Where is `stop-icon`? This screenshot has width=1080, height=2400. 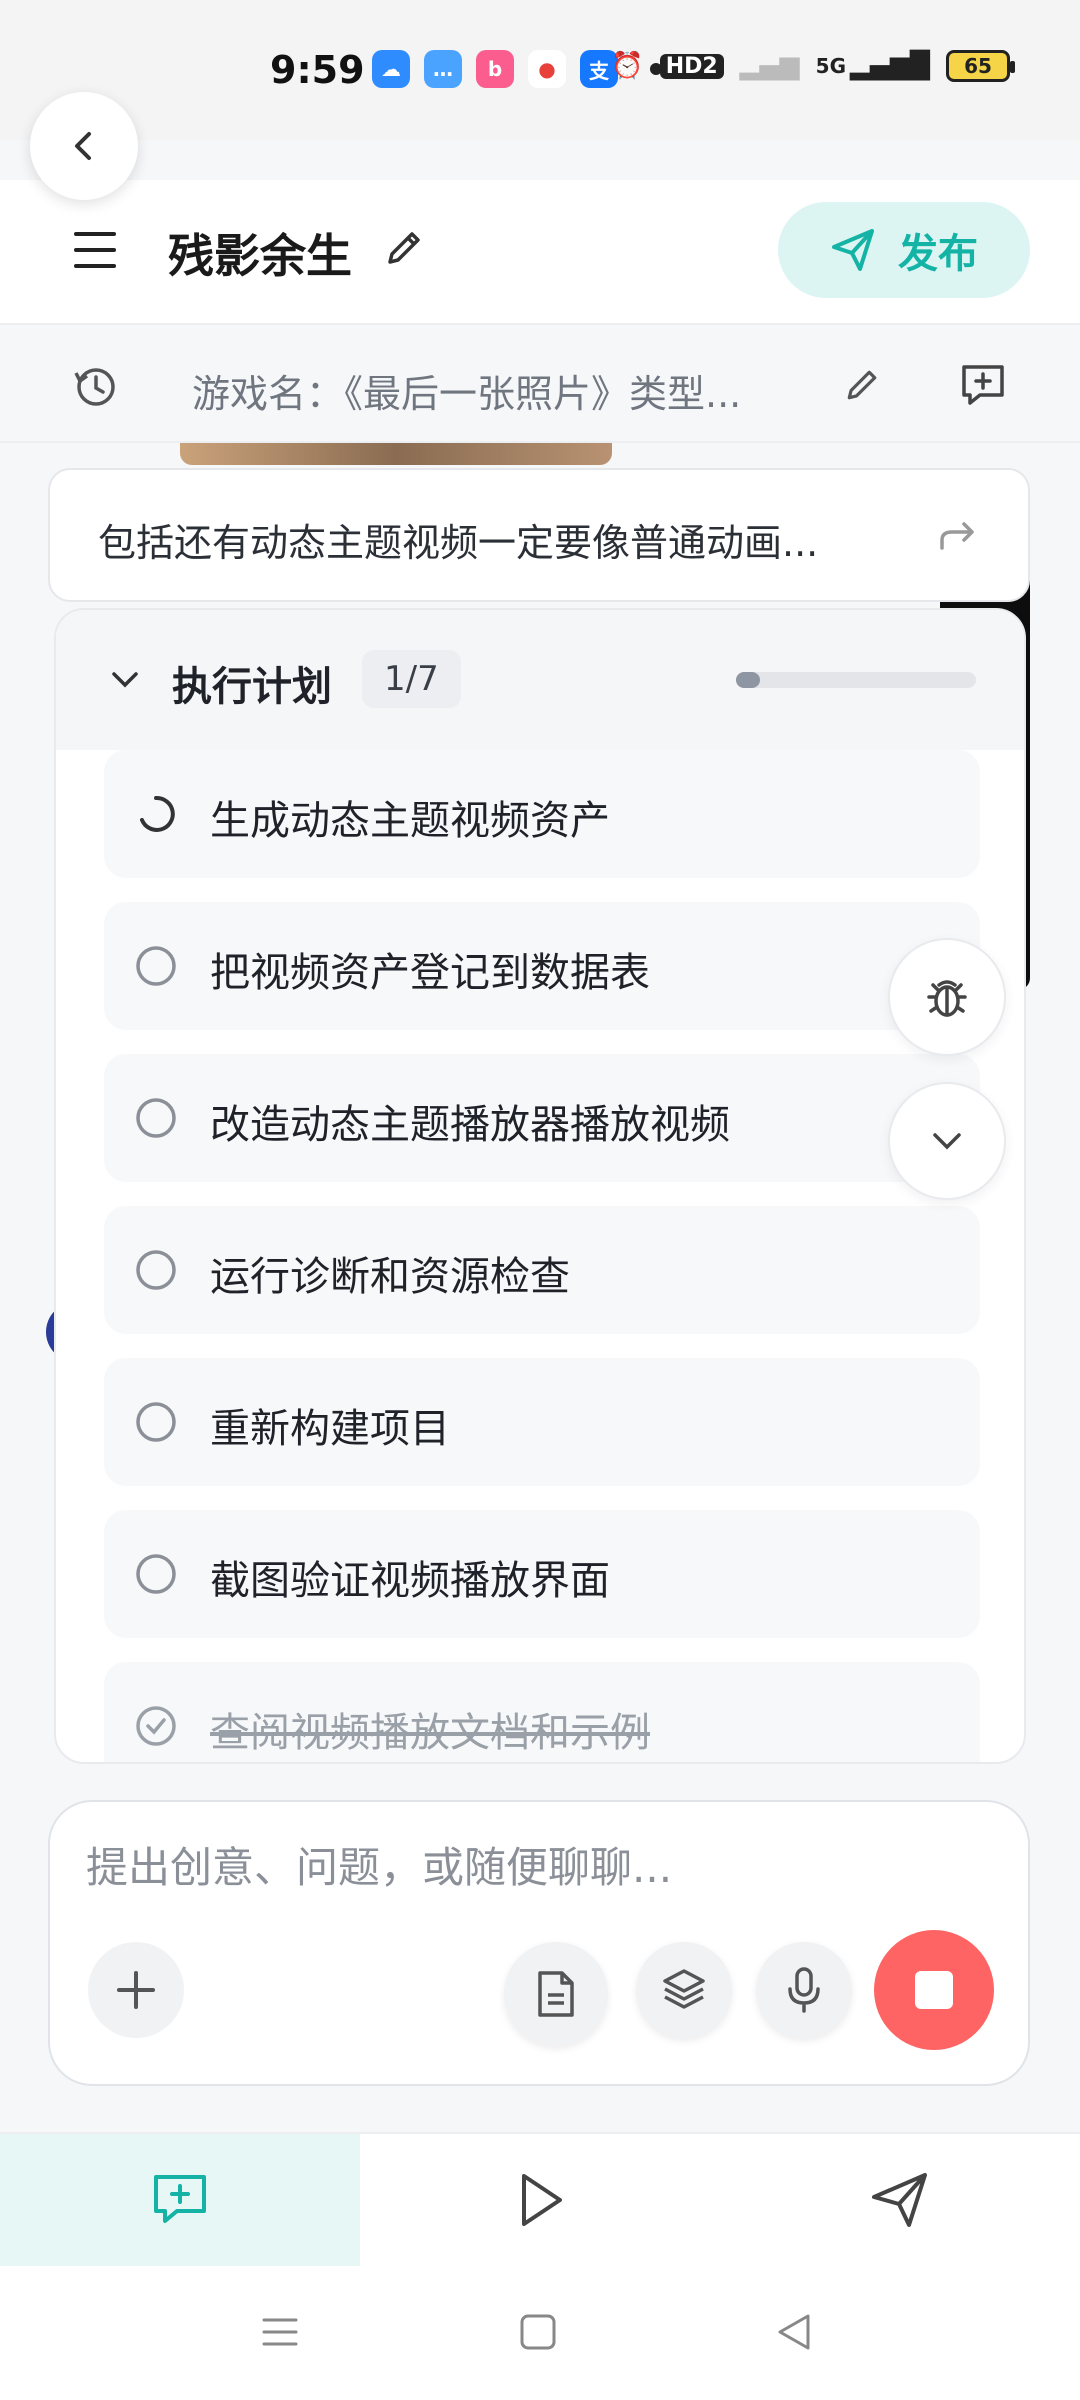
stop-icon is located at coordinates (934, 1990).